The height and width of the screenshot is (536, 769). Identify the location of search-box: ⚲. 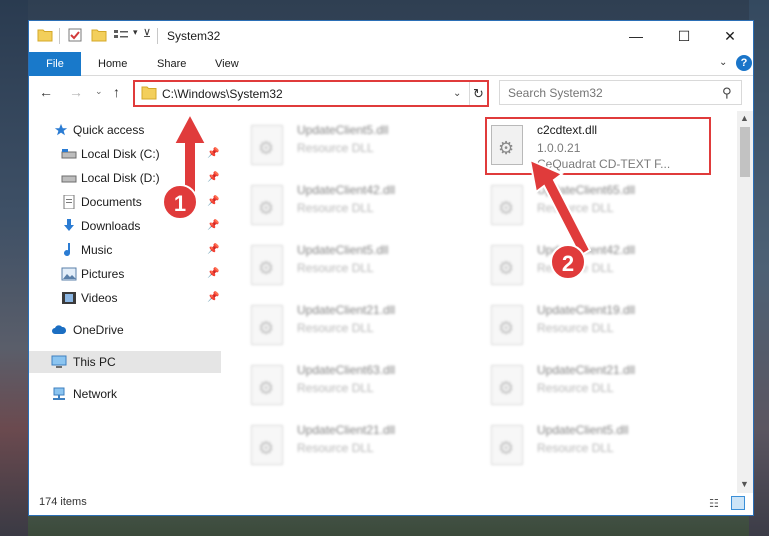
(620, 92).